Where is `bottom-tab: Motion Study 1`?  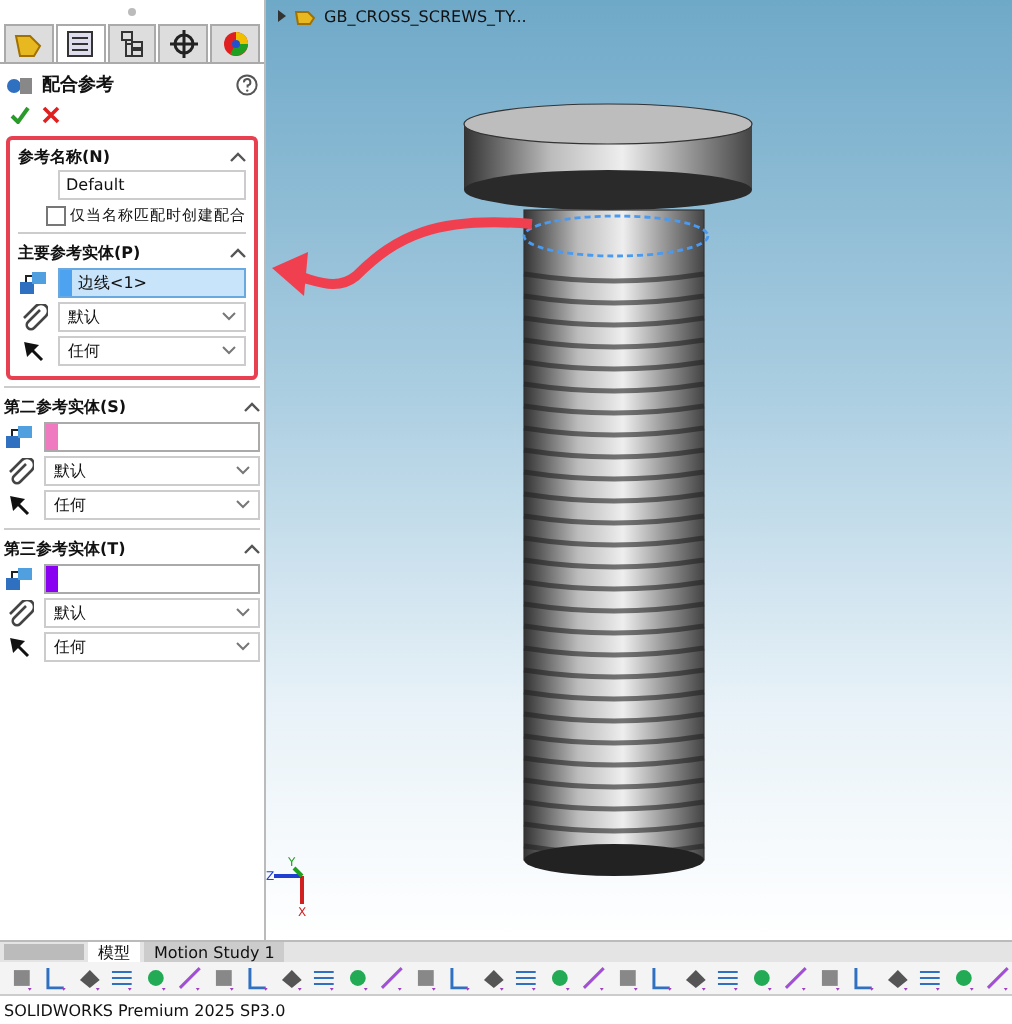 bottom-tab: Motion Study 1 is located at coordinates (214, 952).